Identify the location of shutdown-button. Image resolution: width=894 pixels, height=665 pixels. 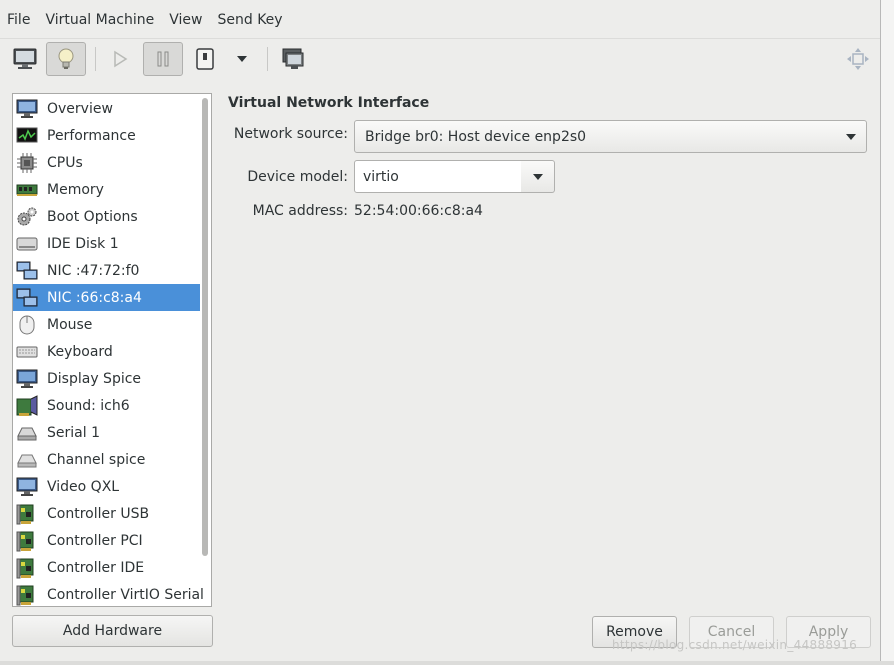
(205, 59).